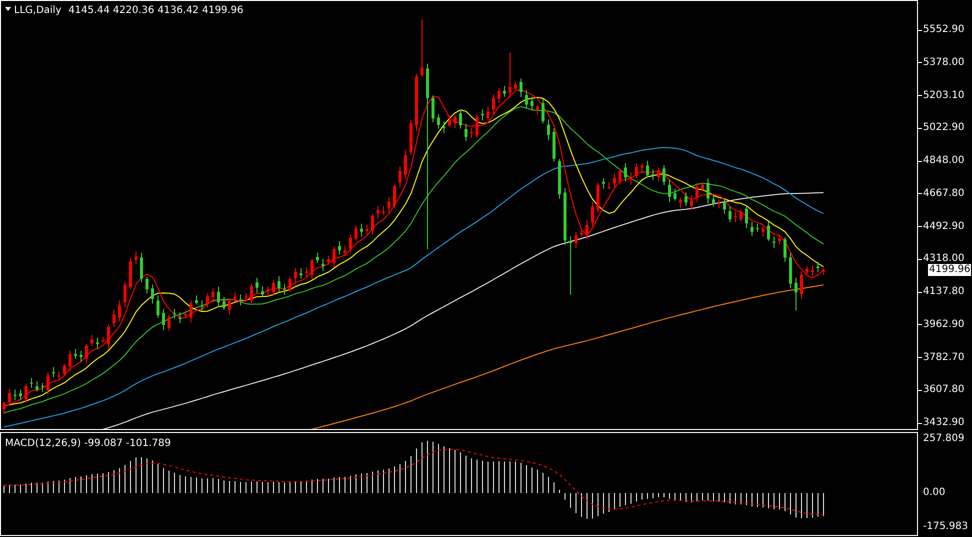  I want to click on price-axis-label: 5022.90, so click(943, 128).